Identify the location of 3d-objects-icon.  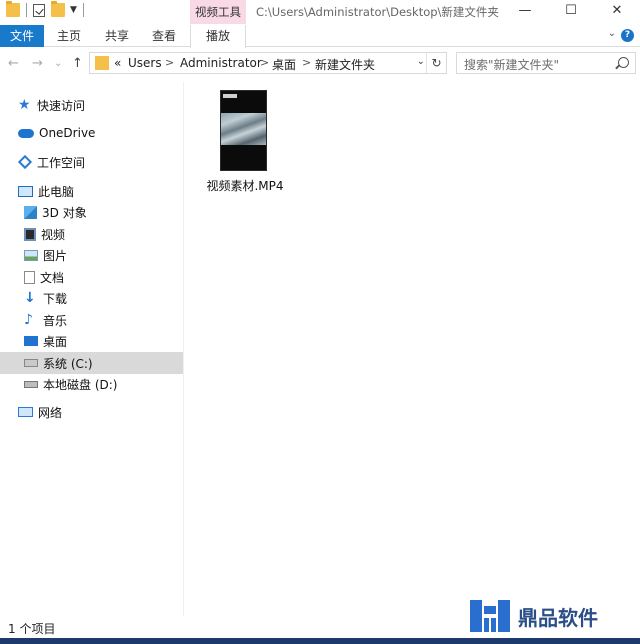
(30, 212).